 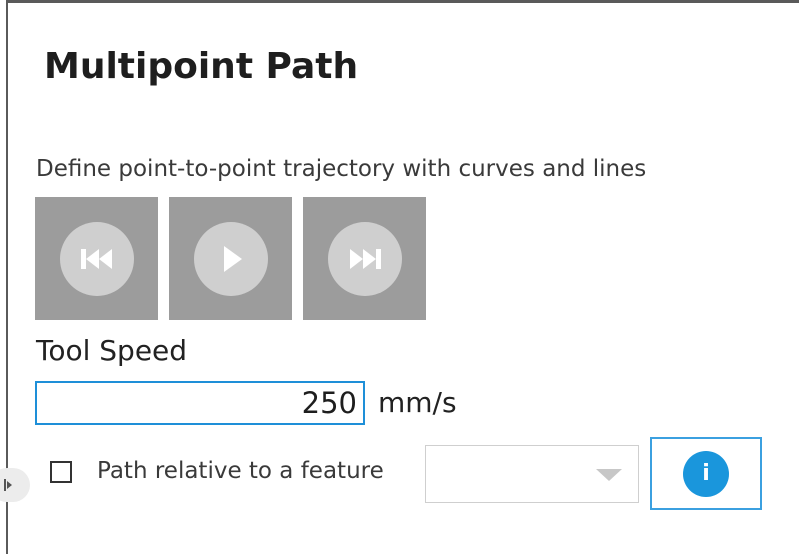 What do you see at coordinates (200, 403) in the screenshot?
I see `tool-speed-input` at bounding box center [200, 403].